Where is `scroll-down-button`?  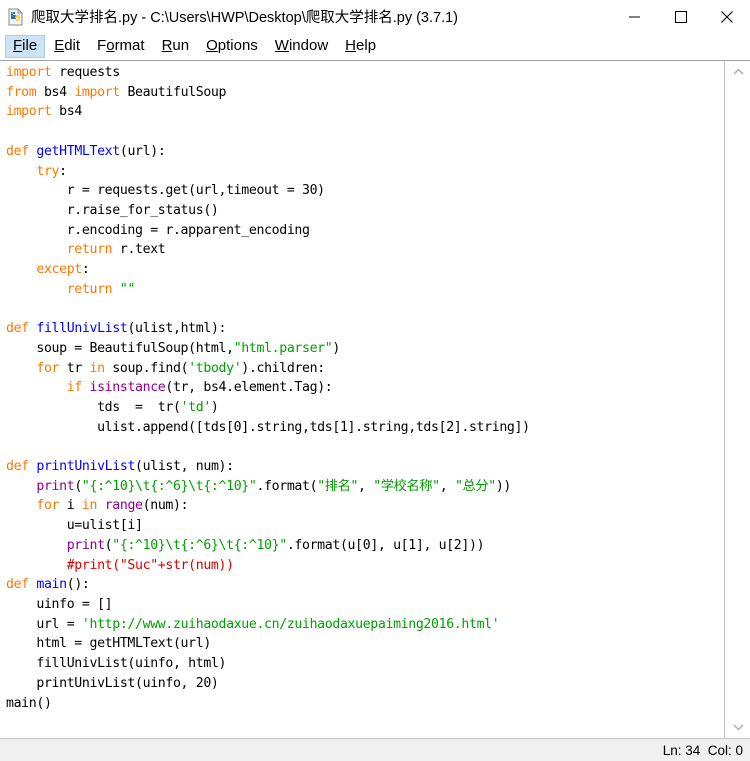 scroll-down-button is located at coordinates (738, 727).